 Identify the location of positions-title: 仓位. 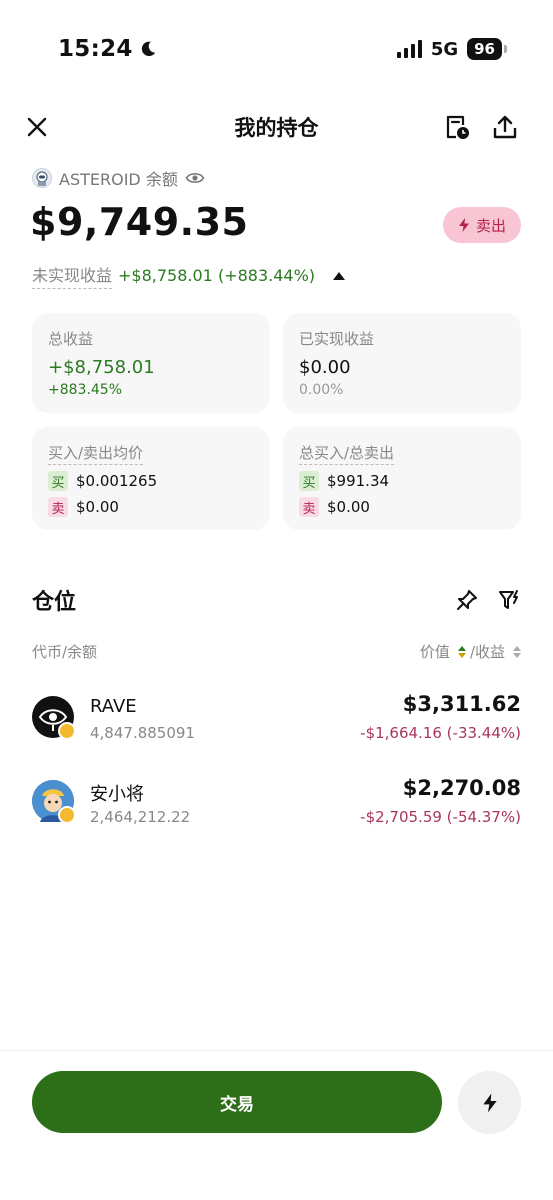
(54, 602).